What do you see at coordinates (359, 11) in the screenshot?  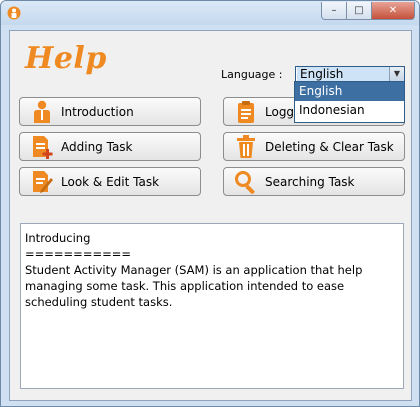 I see `maximize-button: □` at bounding box center [359, 11].